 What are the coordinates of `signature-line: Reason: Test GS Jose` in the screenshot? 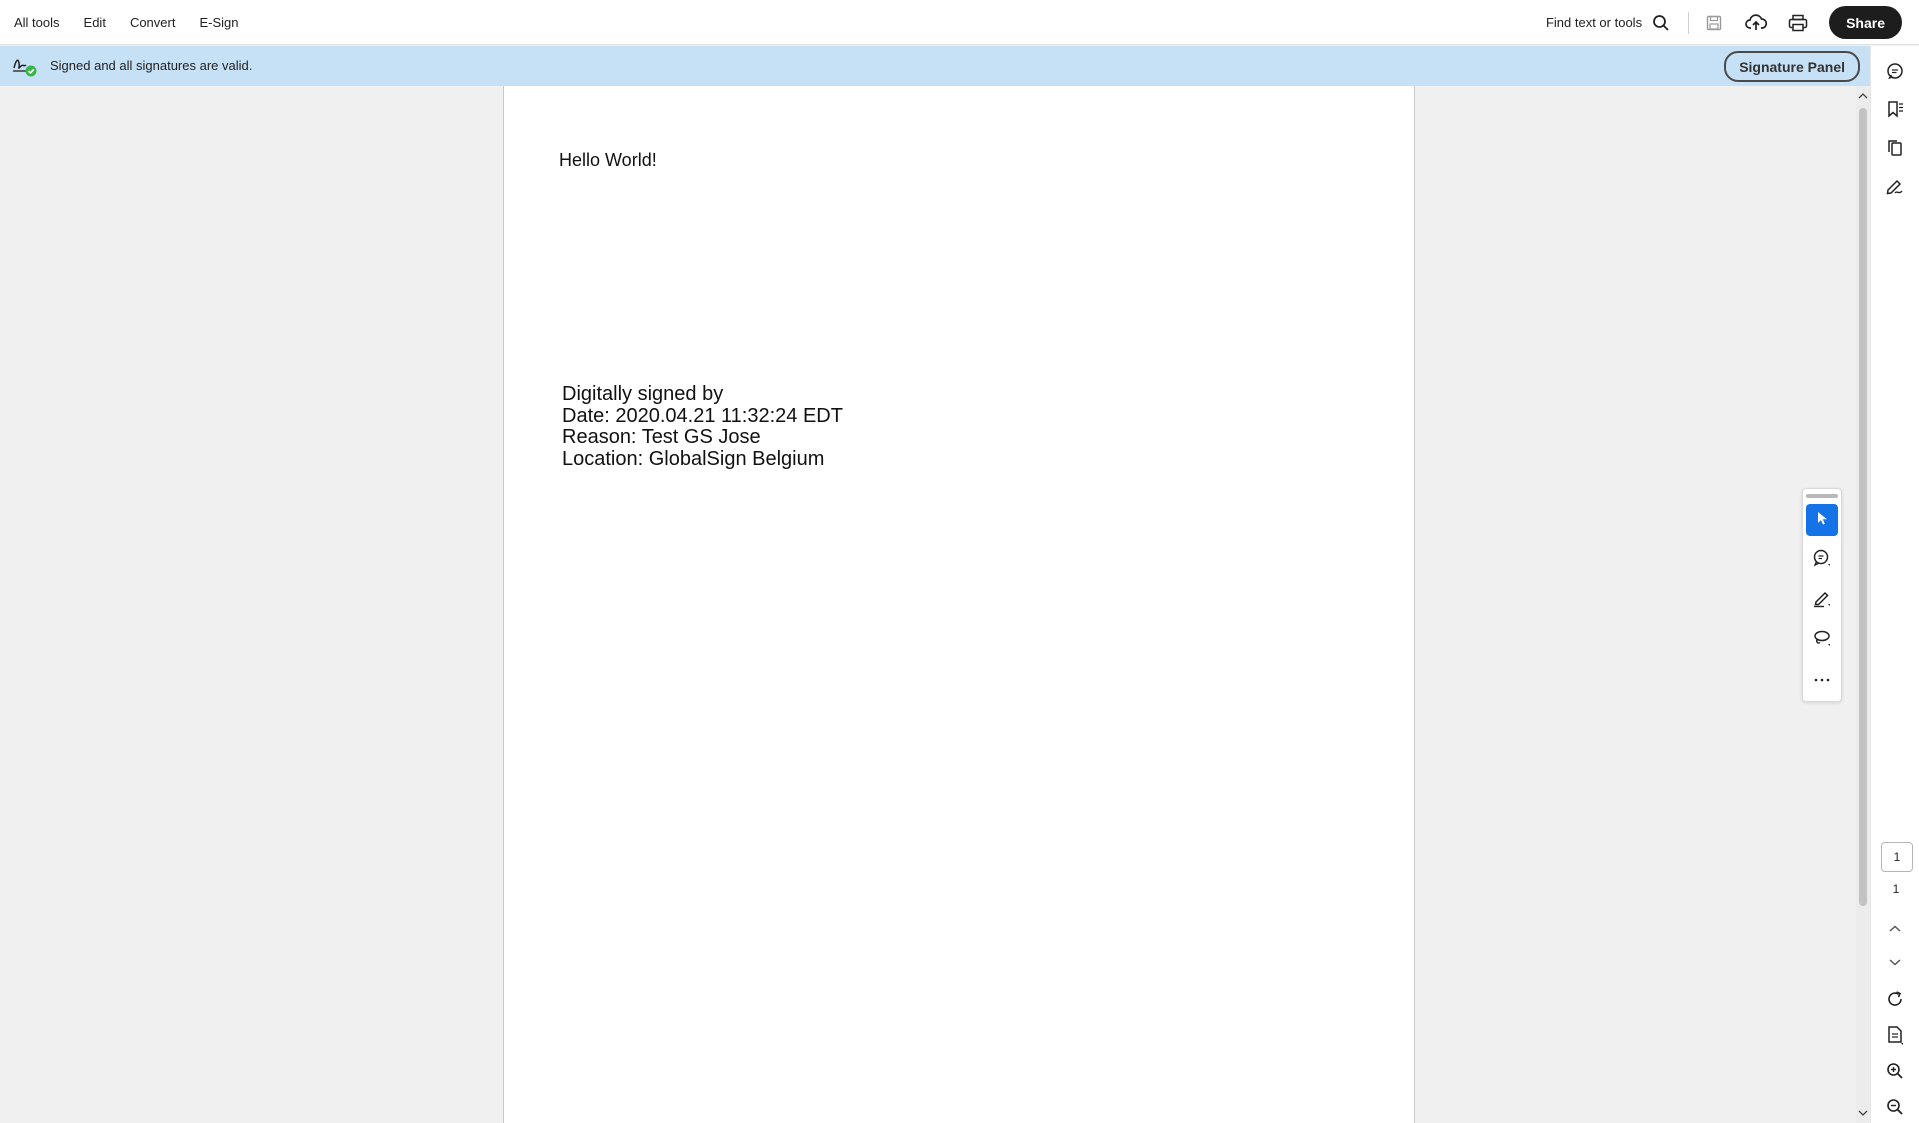 It's located at (661, 437).